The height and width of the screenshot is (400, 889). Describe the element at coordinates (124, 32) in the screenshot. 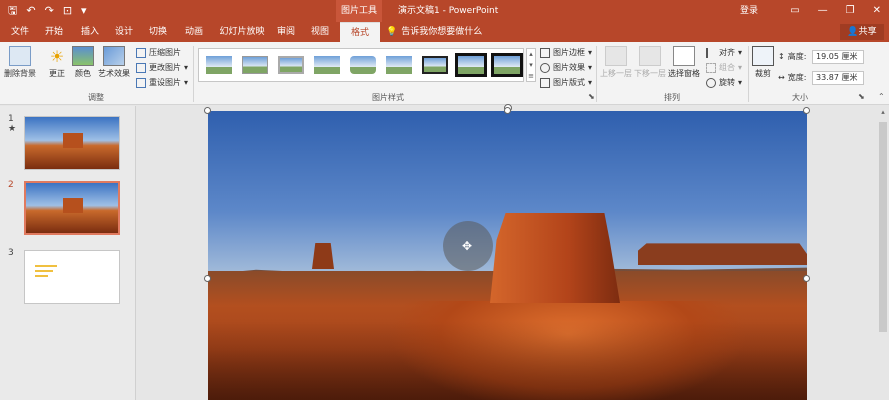

I see `tab-design: 设计` at that location.